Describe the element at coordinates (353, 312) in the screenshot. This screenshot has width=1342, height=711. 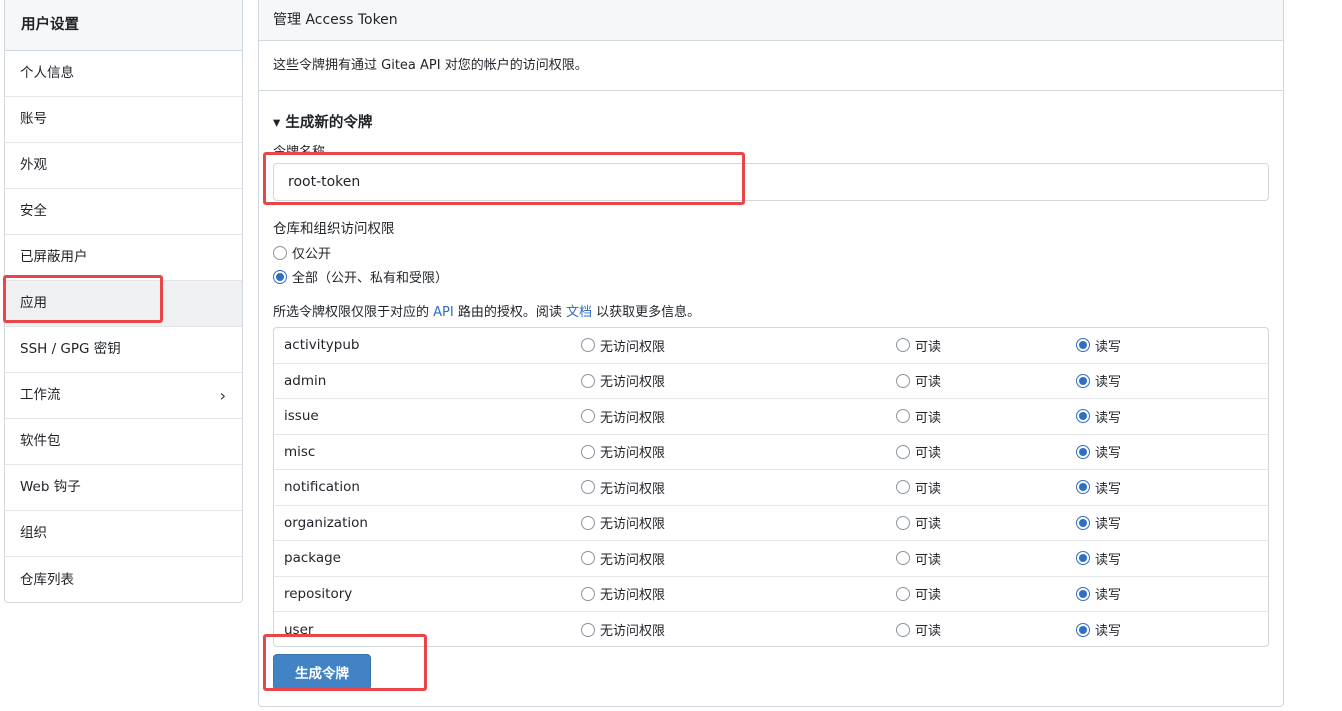
I see `permission-note-prefix: 所选令牌权限仅限于对应的` at that location.